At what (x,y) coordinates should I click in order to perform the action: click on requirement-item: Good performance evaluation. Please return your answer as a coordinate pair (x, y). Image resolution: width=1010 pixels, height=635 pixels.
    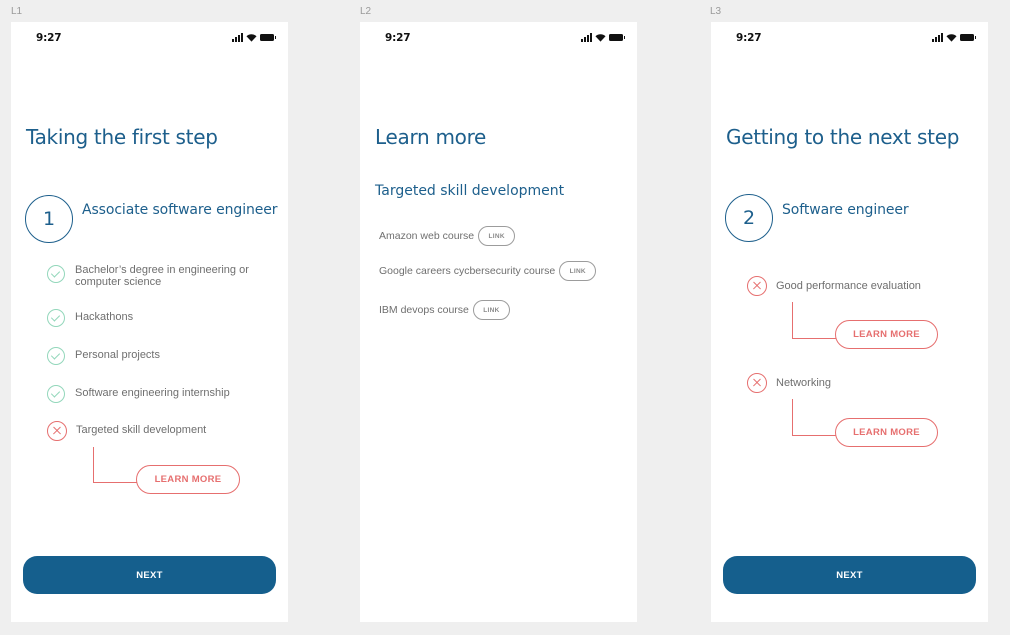
    Looking at the image, I should click on (834, 286).